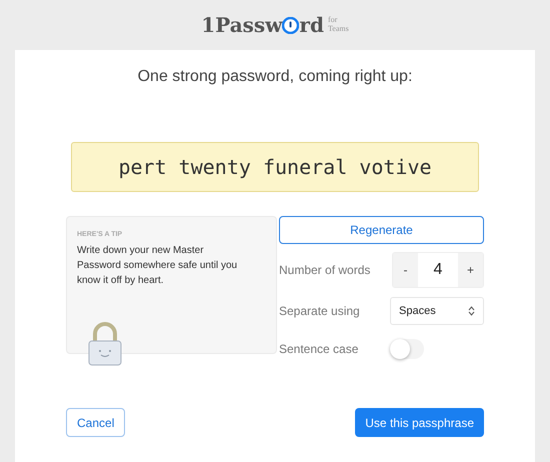 This screenshot has width=550, height=462. What do you see at coordinates (437, 311) in the screenshot?
I see `separator-select: Spaces` at bounding box center [437, 311].